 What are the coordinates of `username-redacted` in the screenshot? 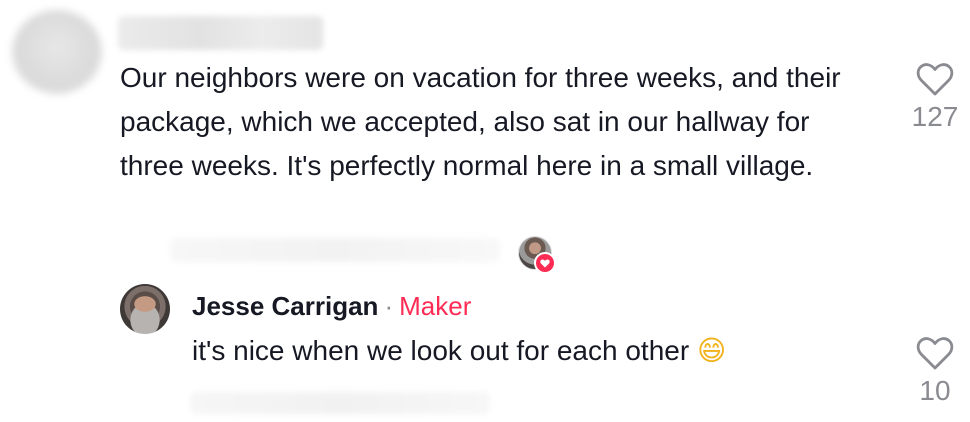 It's located at (220, 33).